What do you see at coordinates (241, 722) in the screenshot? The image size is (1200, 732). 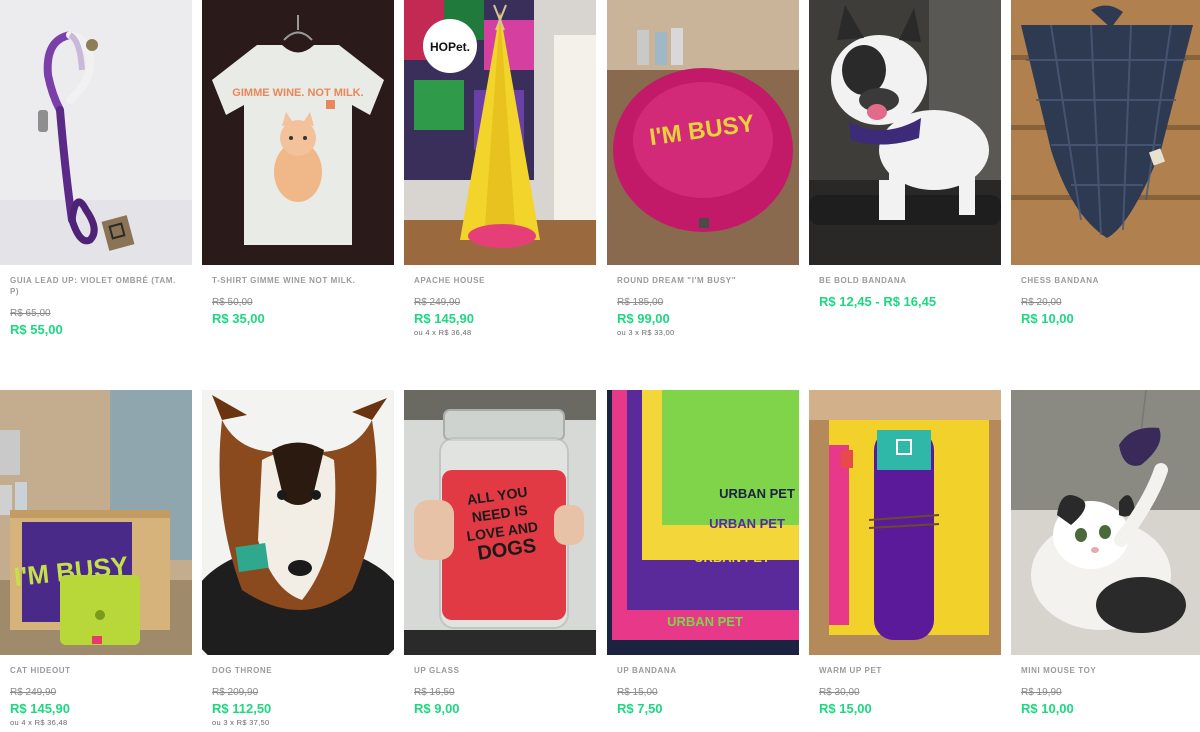 I see `product-installments: ou 3 x R$ 37,50` at bounding box center [241, 722].